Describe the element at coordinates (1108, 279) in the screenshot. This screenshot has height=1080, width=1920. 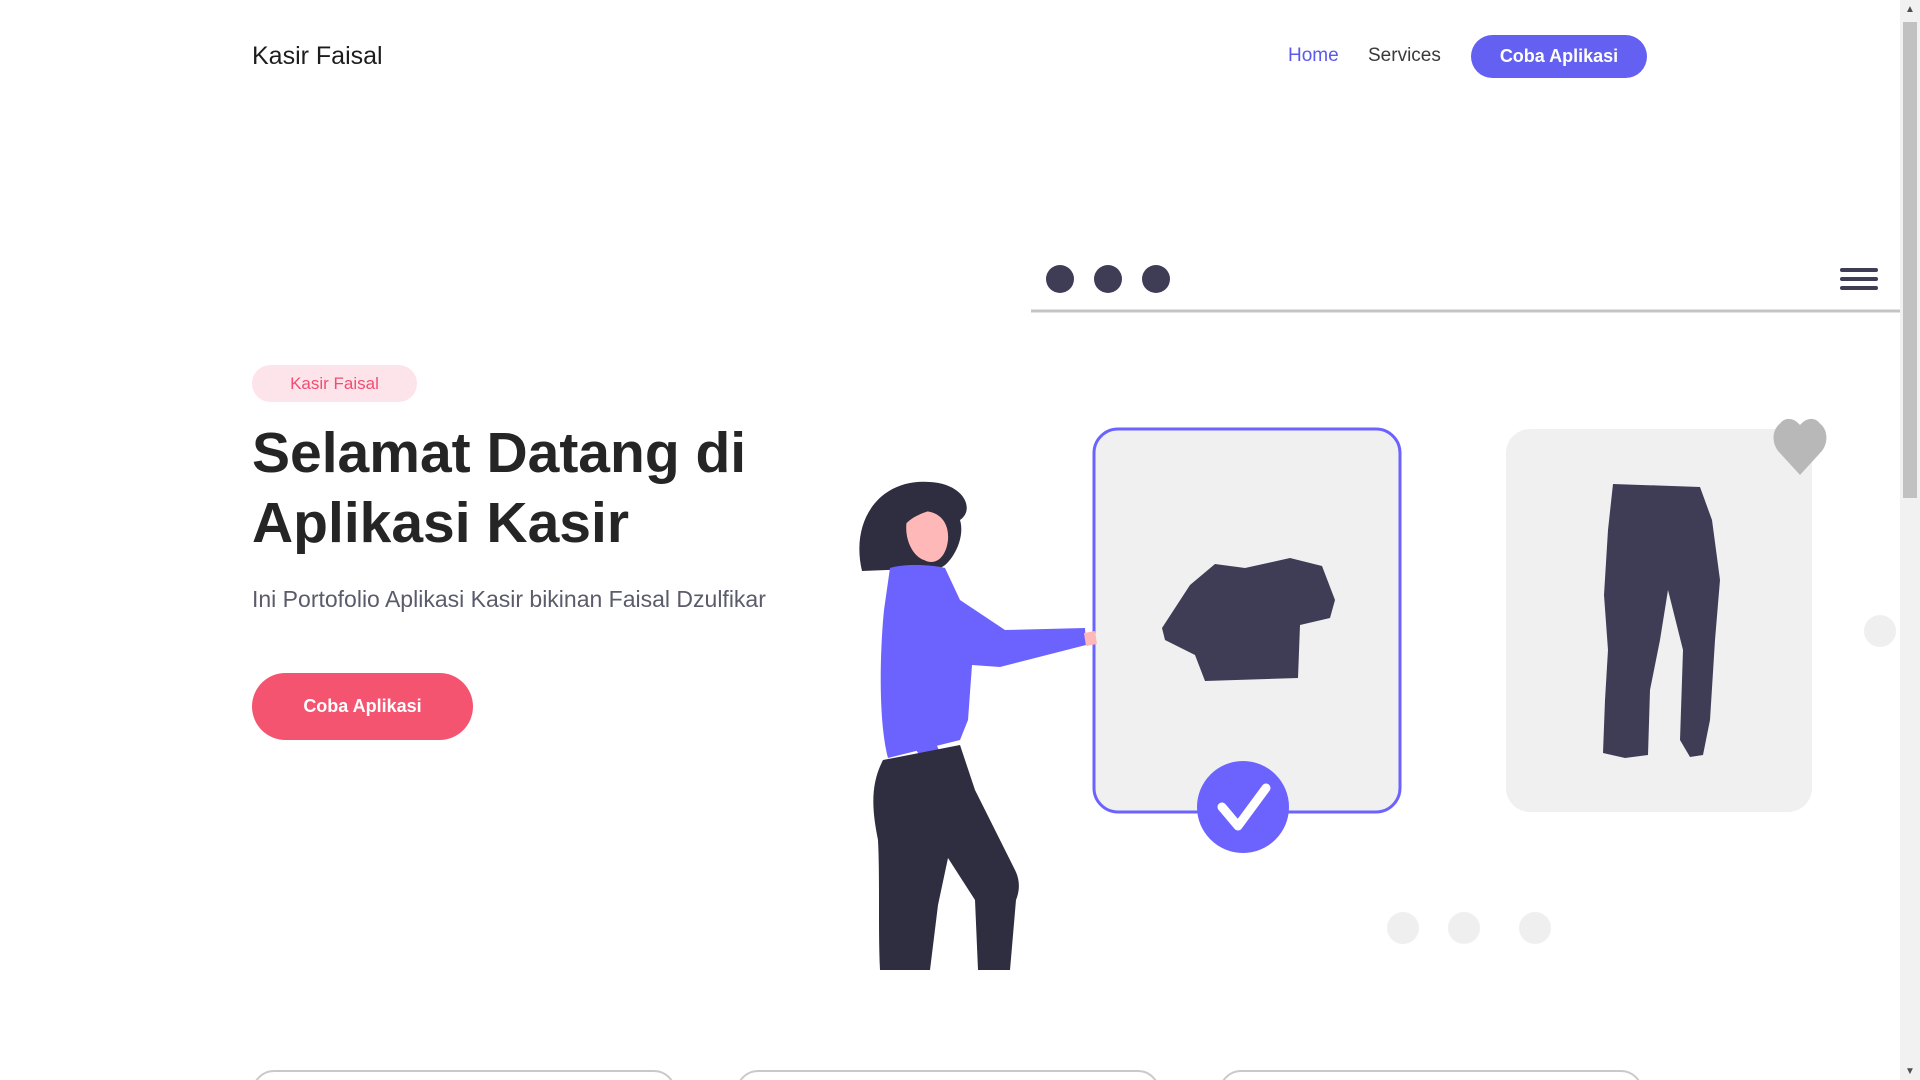
I see `browser-window-dots` at that location.